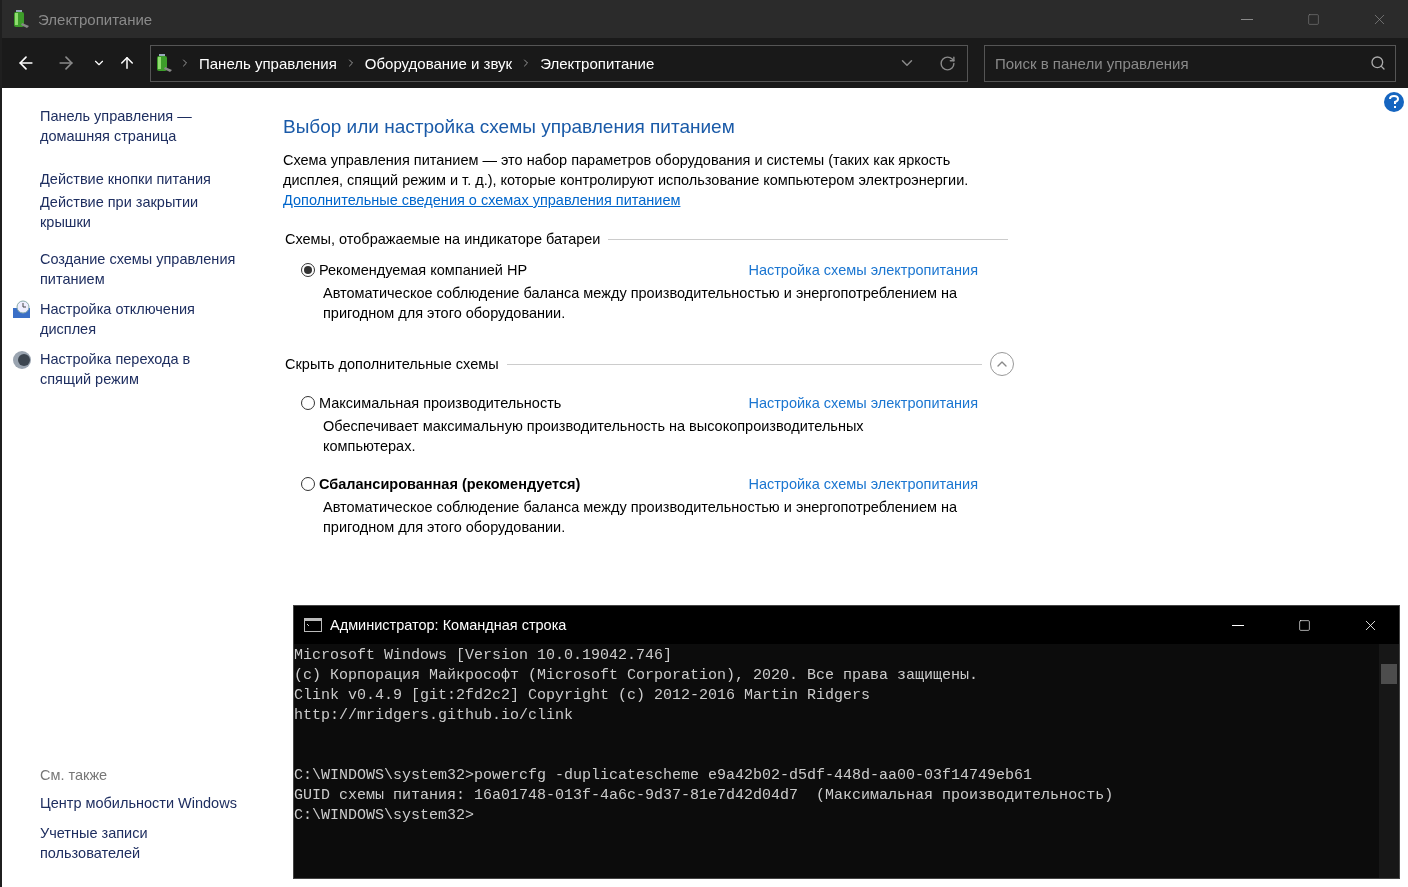  I want to click on console-line: http://mridgers.github.io/clink, so click(434, 716).